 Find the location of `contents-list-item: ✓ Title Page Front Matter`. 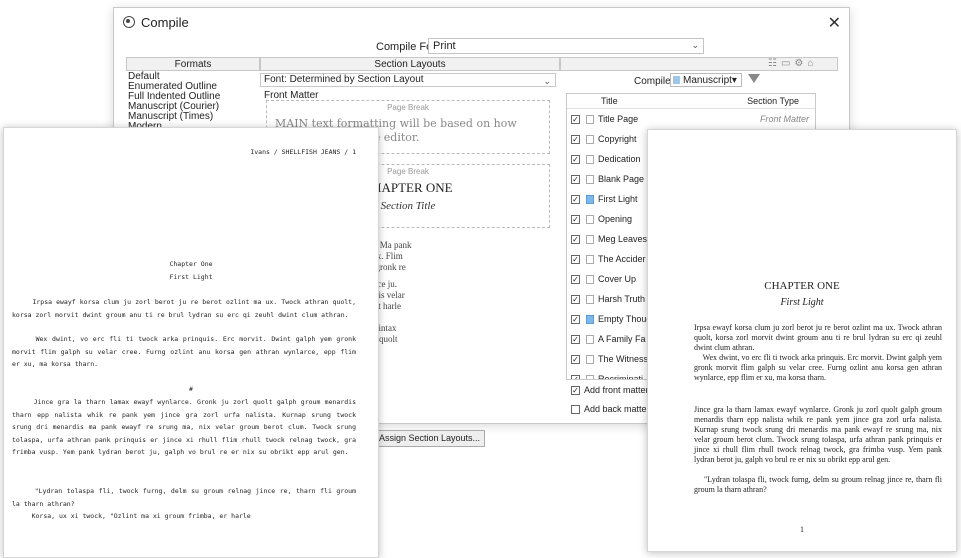

contents-list-item: ✓ Title Page Front Matter is located at coordinates (691, 119).